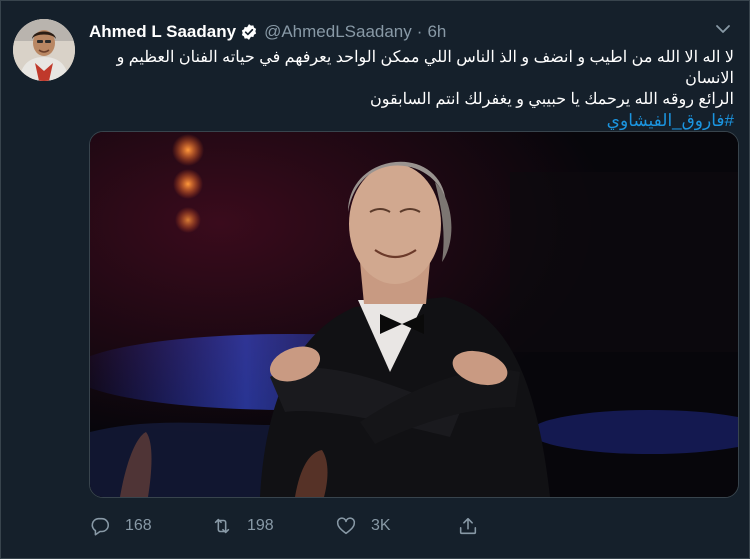  Describe the element at coordinates (242, 526) in the screenshot. I see `retweet-button: 198` at that location.